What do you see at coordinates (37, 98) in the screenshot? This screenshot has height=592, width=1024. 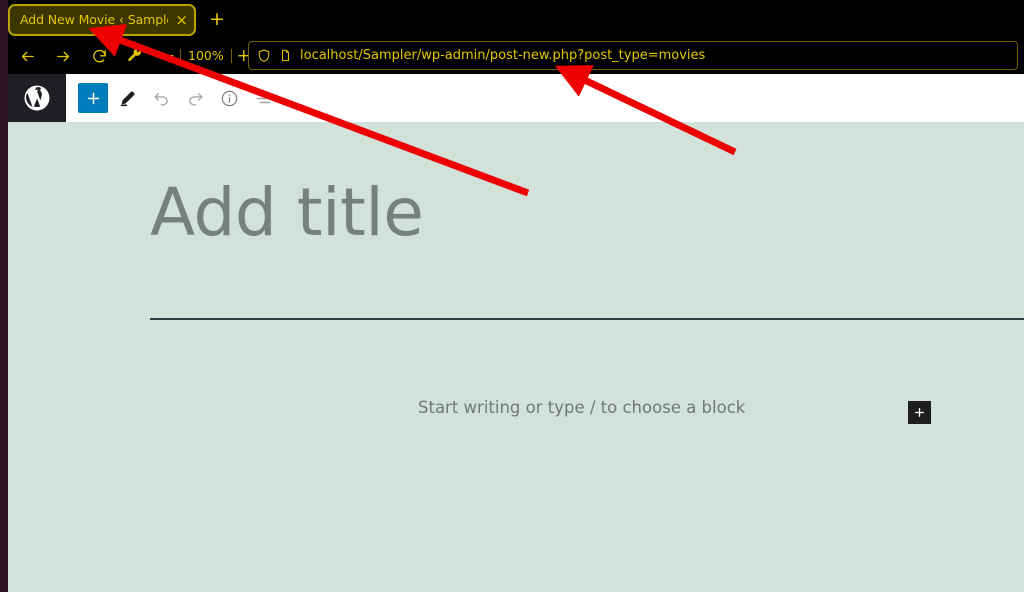 I see `wordpress-logo` at bounding box center [37, 98].